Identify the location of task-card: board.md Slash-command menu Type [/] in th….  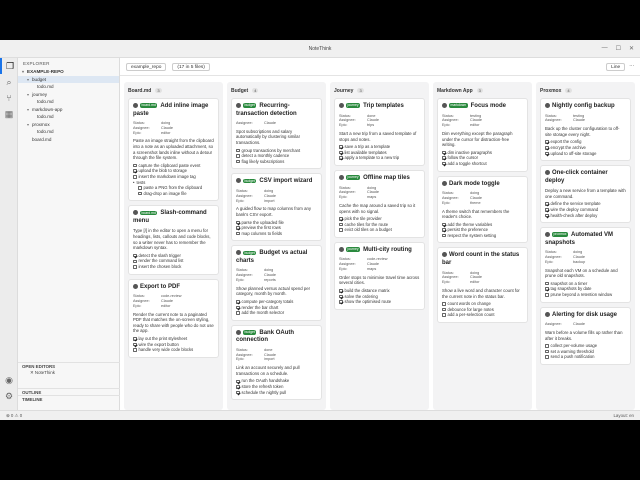
(173, 240).